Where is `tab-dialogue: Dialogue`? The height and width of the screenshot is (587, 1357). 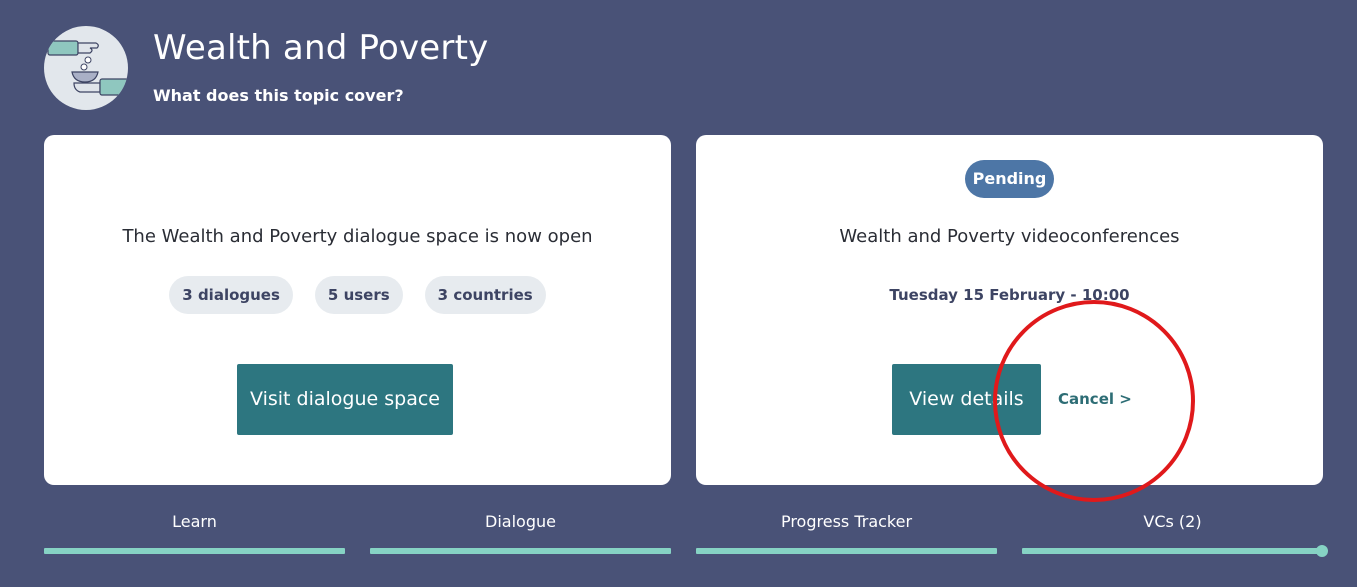
tab-dialogue: Dialogue is located at coordinates (520, 535).